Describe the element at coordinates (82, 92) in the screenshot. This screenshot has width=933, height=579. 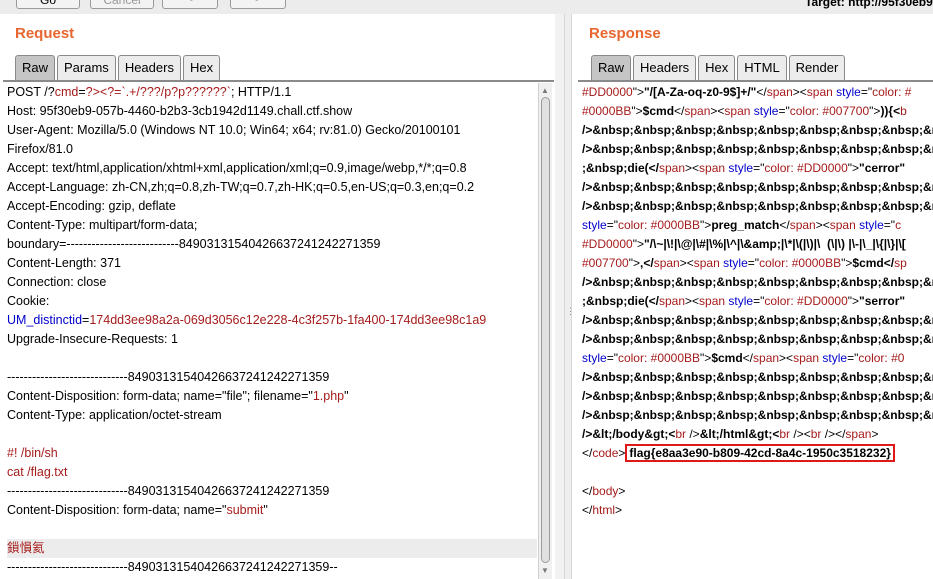
I see `request-token: =` at that location.